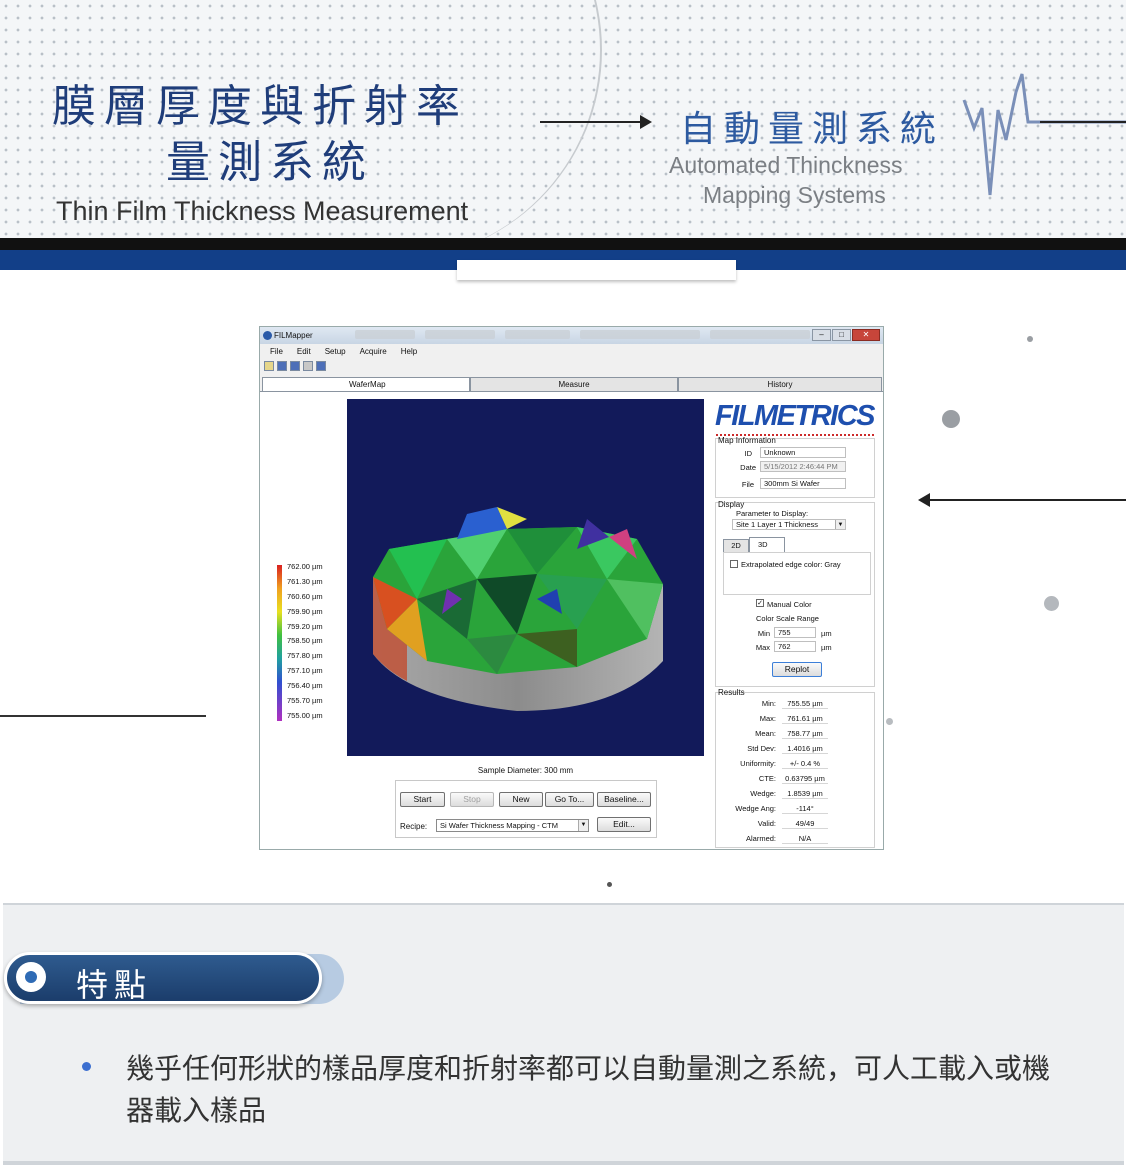 Image resolution: width=1126 pixels, height=1173 pixels. Describe the element at coordinates (805, 838) in the screenshot. I see `result-value: N/A` at that location.